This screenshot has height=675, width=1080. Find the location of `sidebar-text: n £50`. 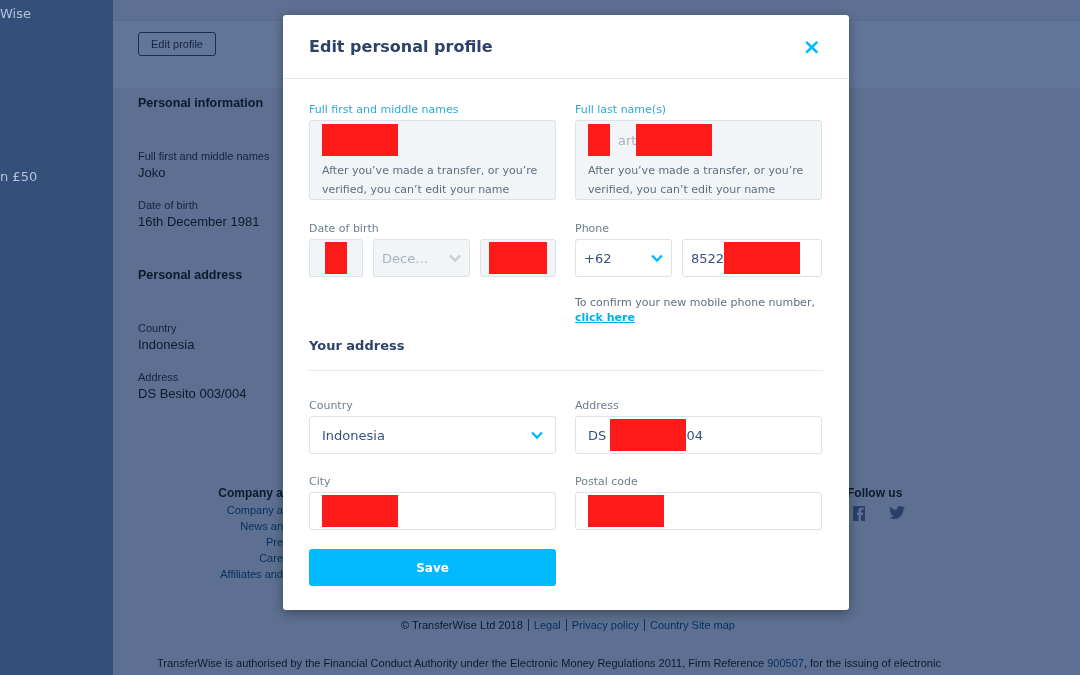

sidebar-text: n £50 is located at coordinates (19, 176).